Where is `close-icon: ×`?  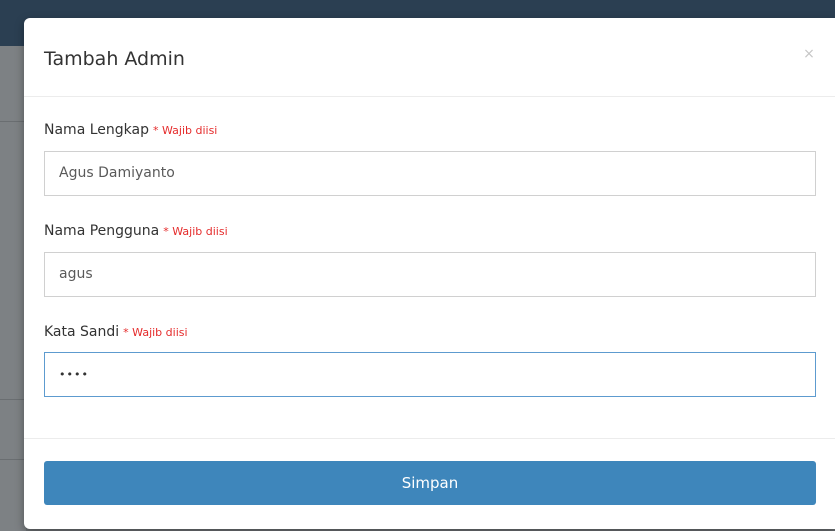 close-icon: × is located at coordinates (809, 54).